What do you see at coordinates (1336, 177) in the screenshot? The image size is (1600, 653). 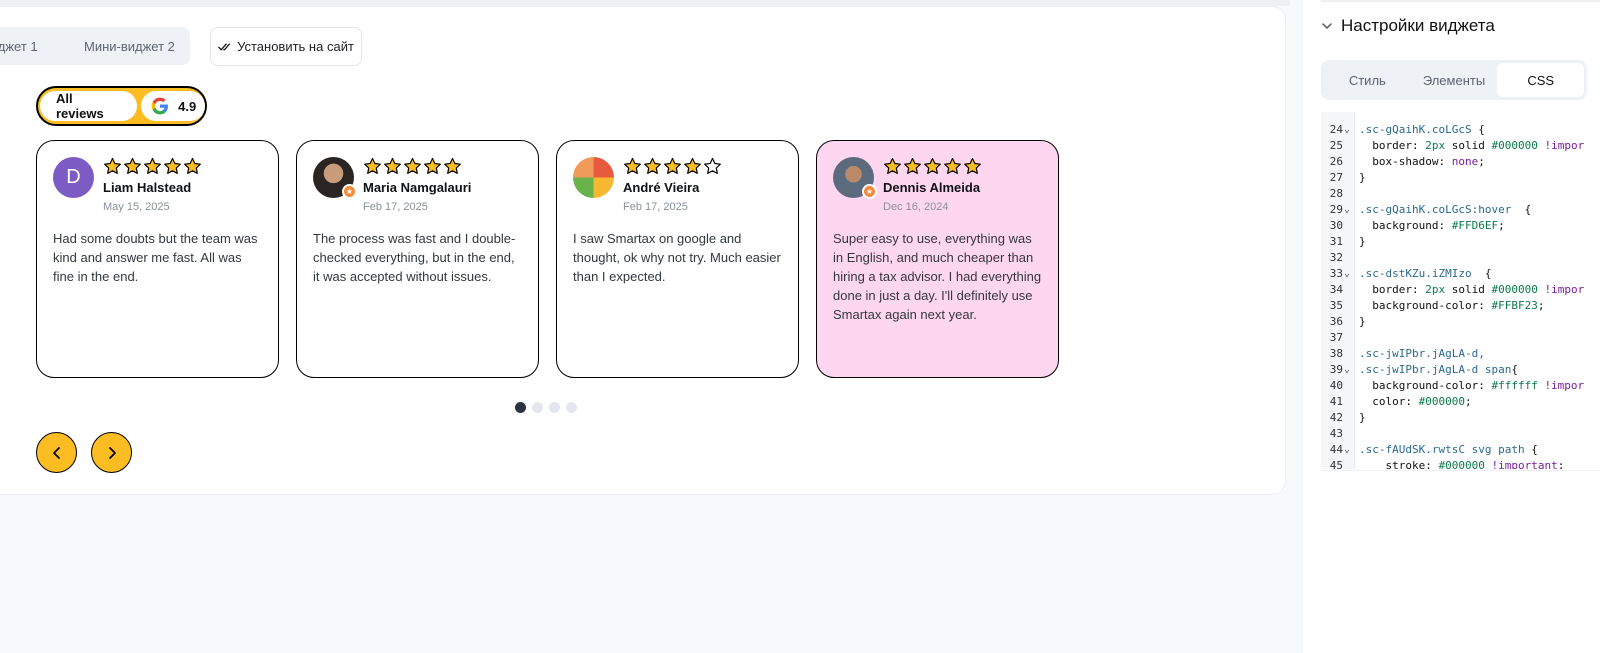 I see `line-number: 27` at bounding box center [1336, 177].